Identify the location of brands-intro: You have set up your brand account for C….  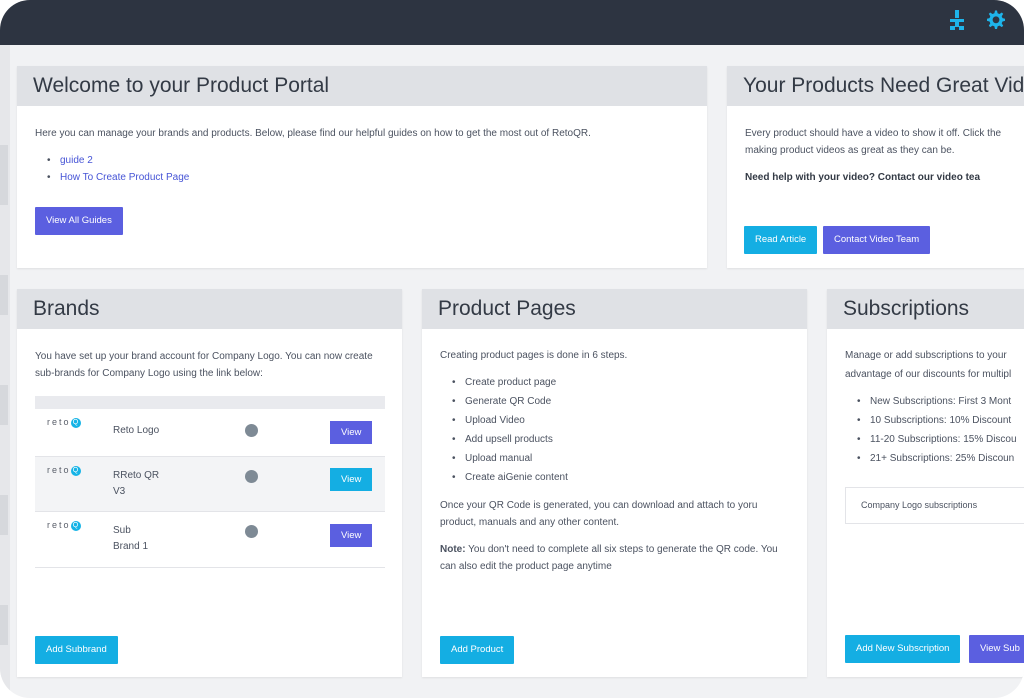
(204, 365).